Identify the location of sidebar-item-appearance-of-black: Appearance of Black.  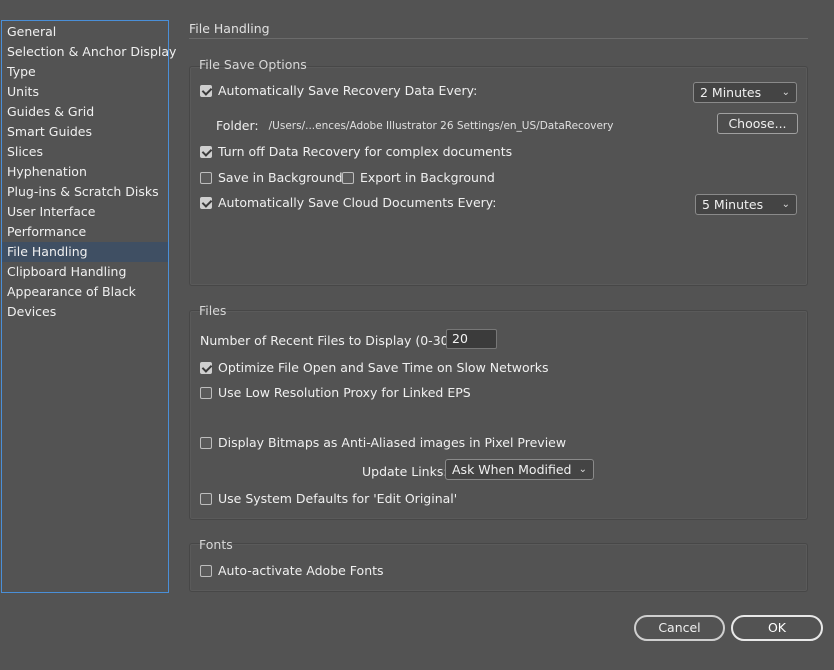
(85, 292).